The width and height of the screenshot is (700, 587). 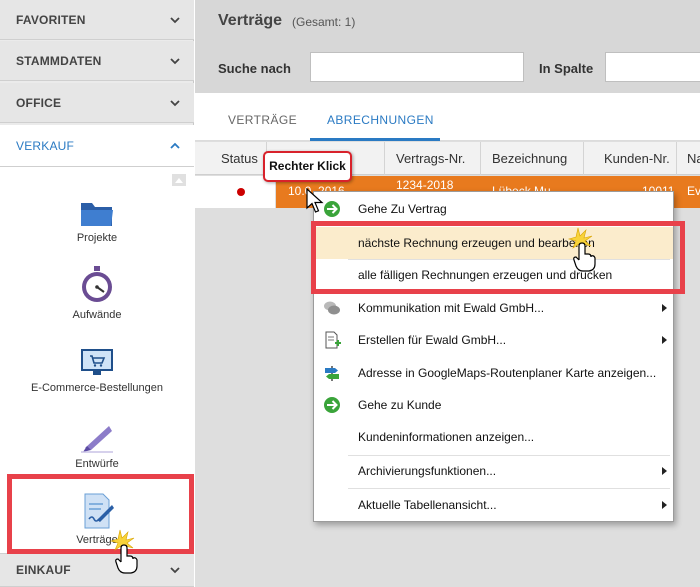 I want to click on scroll-up-button, so click(x=179, y=180).